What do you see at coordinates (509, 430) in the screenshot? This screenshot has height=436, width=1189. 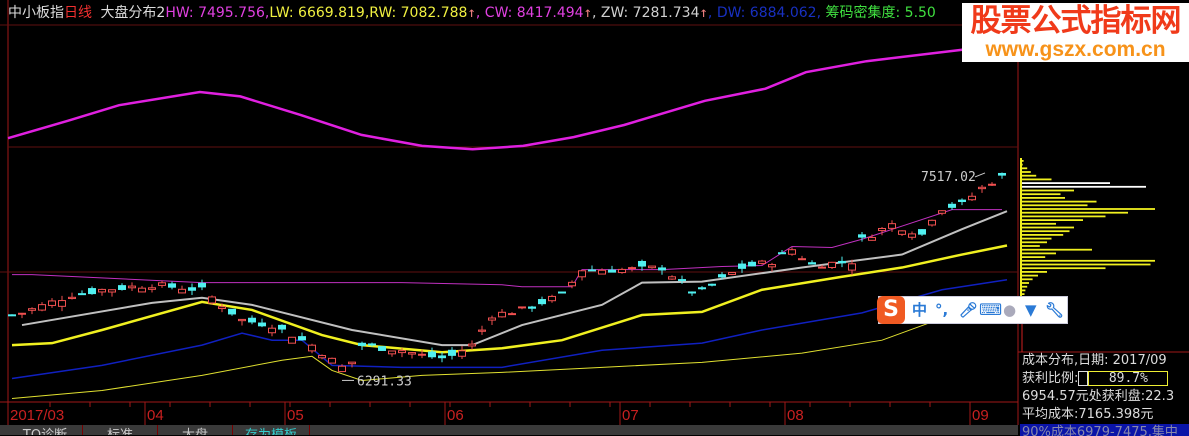 I see `bottom-tabs: TQ诊断 标准 大盘 存为模板` at bounding box center [509, 430].